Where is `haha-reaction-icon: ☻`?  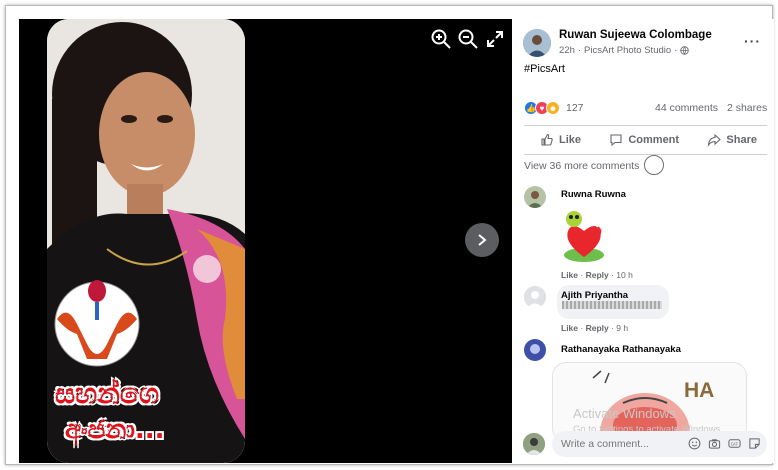
haha-reaction-icon: ☻ is located at coordinates (553, 108).